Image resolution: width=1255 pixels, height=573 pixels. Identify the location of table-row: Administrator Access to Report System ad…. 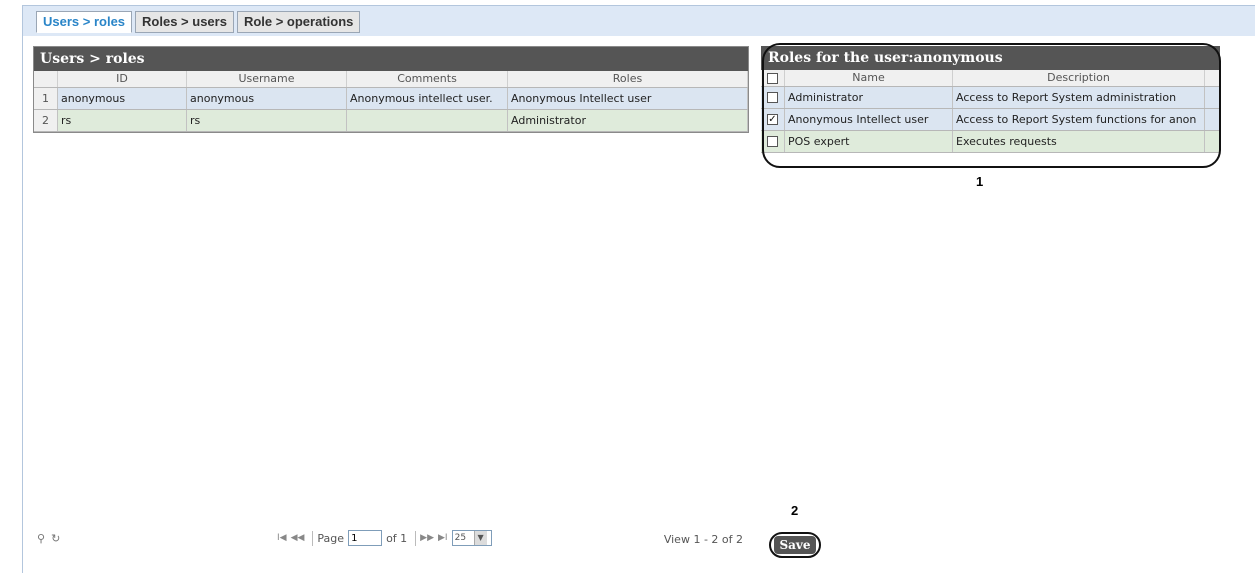
(990, 98).